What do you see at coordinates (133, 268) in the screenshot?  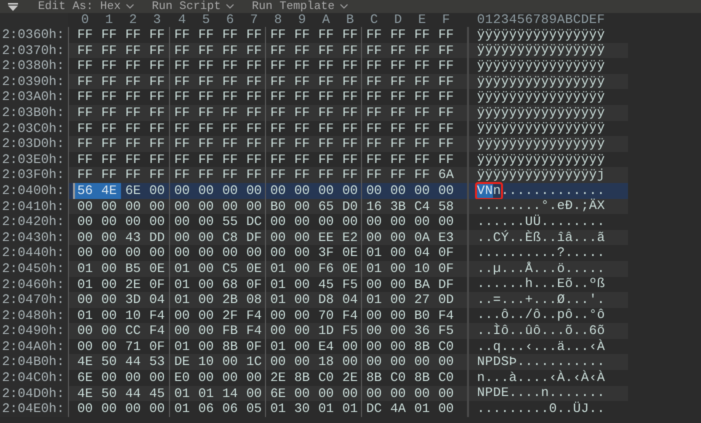 I see `hex-byte: B5` at bounding box center [133, 268].